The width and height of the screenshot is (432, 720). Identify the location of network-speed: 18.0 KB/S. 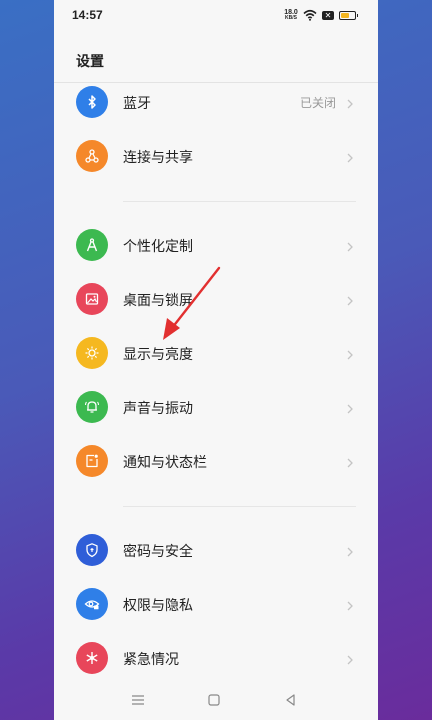
(291, 15).